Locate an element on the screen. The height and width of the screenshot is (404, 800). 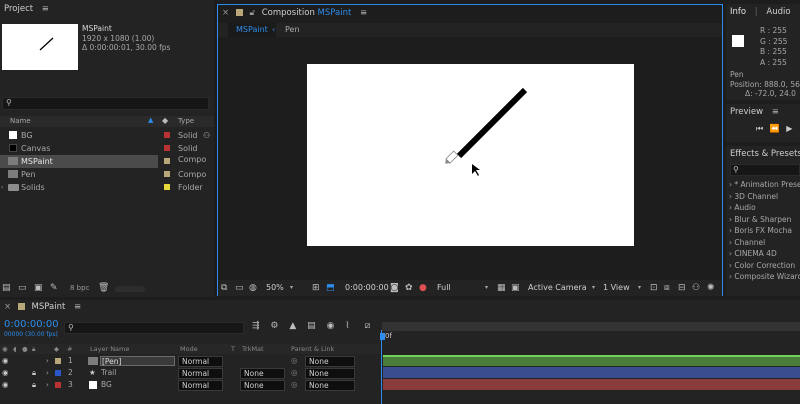
breadcrumb-item-pen: Pen is located at coordinates (292, 30).